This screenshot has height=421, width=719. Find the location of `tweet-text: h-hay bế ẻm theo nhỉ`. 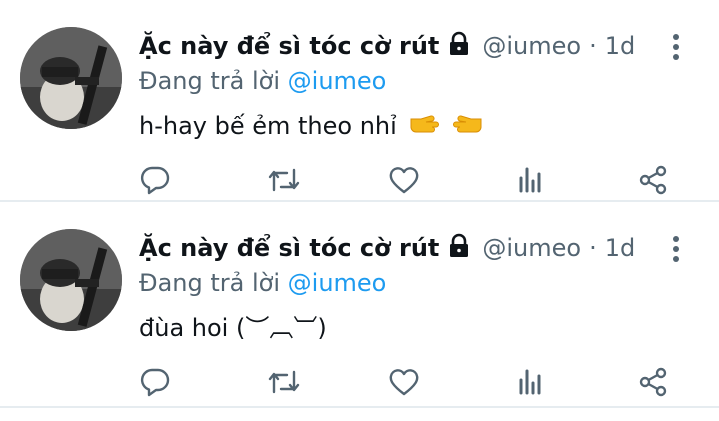

tweet-text: h-hay bế ẻm theo nhỉ is located at coordinates (311, 126).